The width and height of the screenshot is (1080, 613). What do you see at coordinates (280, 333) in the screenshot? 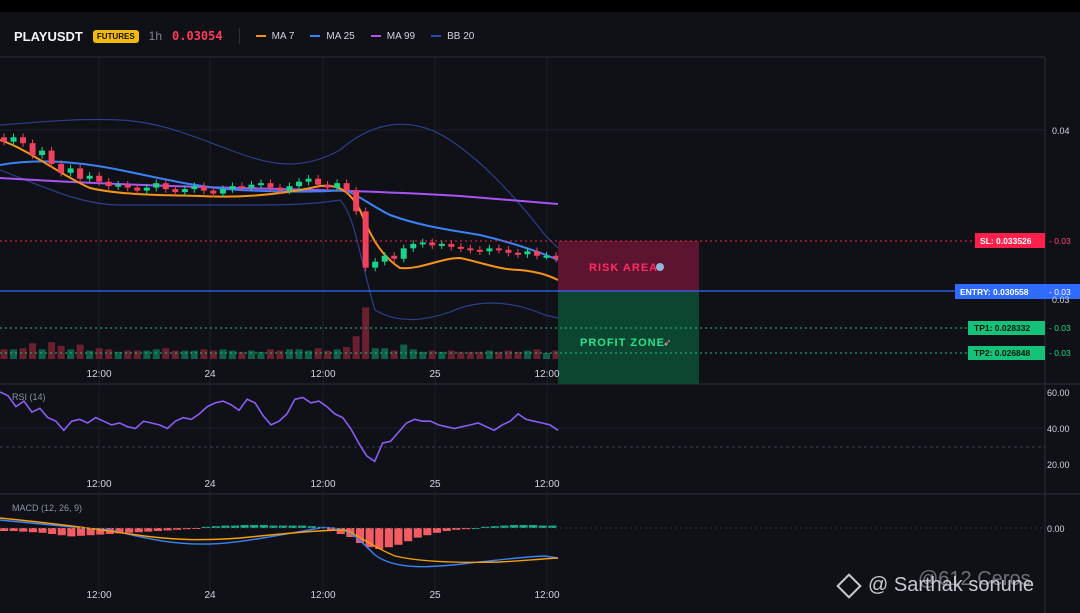
I see `volume-bars` at bounding box center [280, 333].